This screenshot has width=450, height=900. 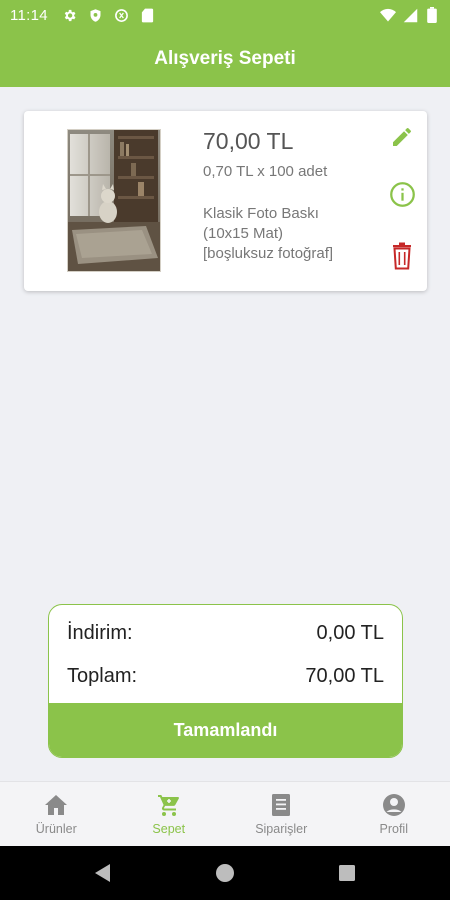 What do you see at coordinates (393, 829) in the screenshot?
I see `nav-label: Profil` at bounding box center [393, 829].